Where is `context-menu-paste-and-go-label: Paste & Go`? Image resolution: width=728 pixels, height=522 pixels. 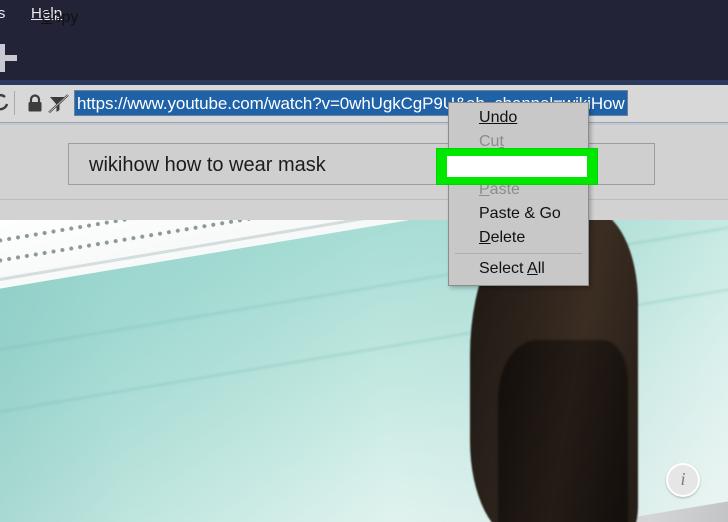 context-menu-paste-and-go-label: Paste & Go is located at coordinates (520, 213).